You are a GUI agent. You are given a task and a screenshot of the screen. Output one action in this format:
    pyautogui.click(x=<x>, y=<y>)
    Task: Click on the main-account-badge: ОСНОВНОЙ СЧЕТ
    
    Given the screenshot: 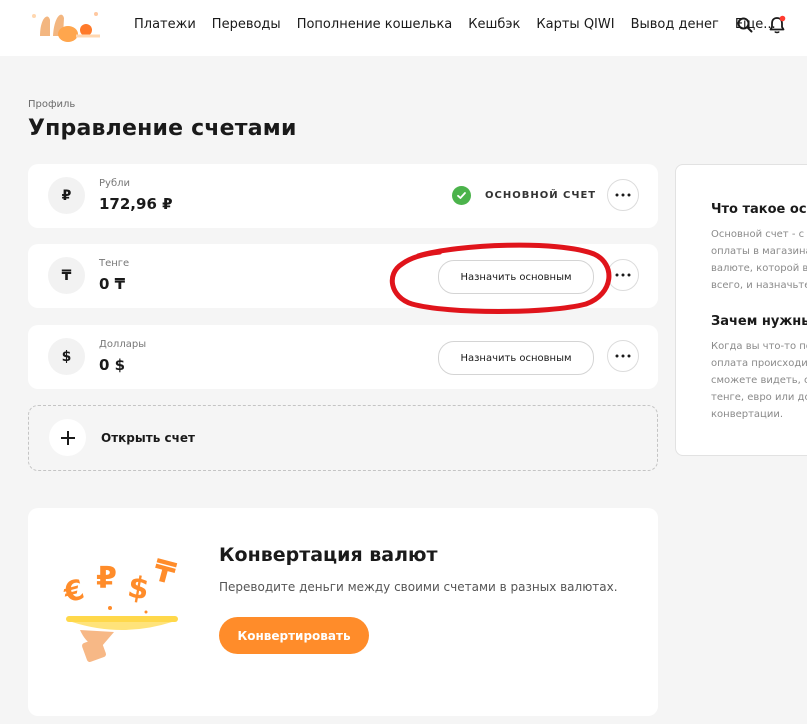 What is the action you would take?
    pyautogui.click(x=524, y=195)
    